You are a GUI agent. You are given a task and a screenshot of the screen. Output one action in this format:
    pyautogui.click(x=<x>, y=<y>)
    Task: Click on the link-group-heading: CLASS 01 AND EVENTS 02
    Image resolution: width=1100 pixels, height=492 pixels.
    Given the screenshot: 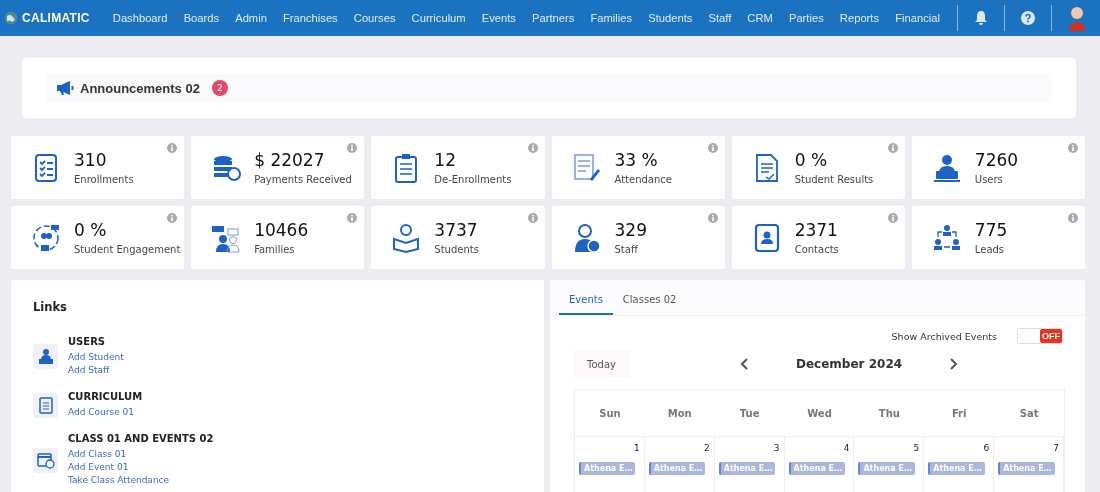 What is the action you would take?
    pyautogui.click(x=141, y=438)
    